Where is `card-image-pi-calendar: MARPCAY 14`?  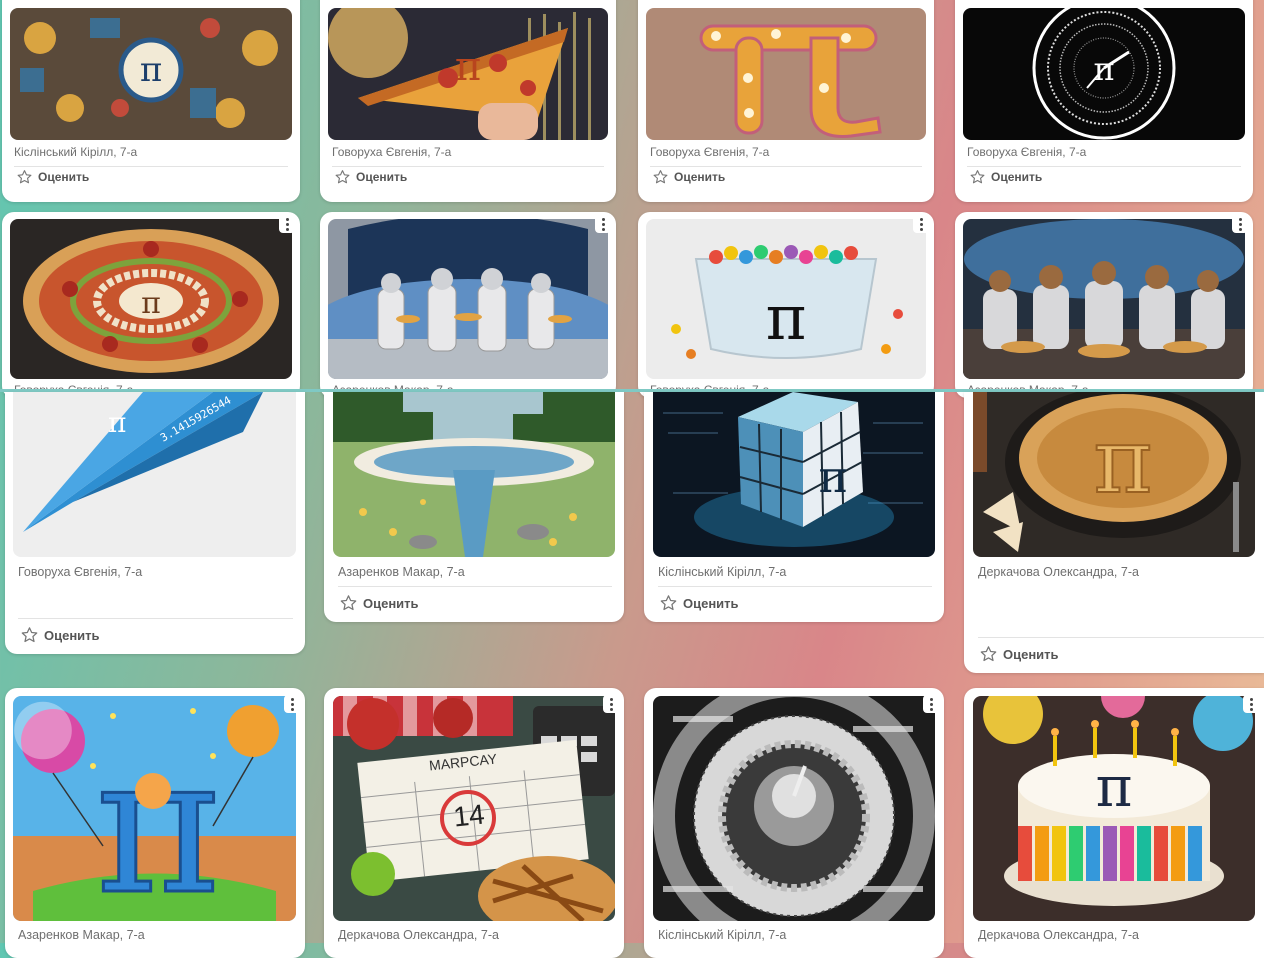 card-image-pi-calendar: MARPCAY 14 is located at coordinates (474, 808).